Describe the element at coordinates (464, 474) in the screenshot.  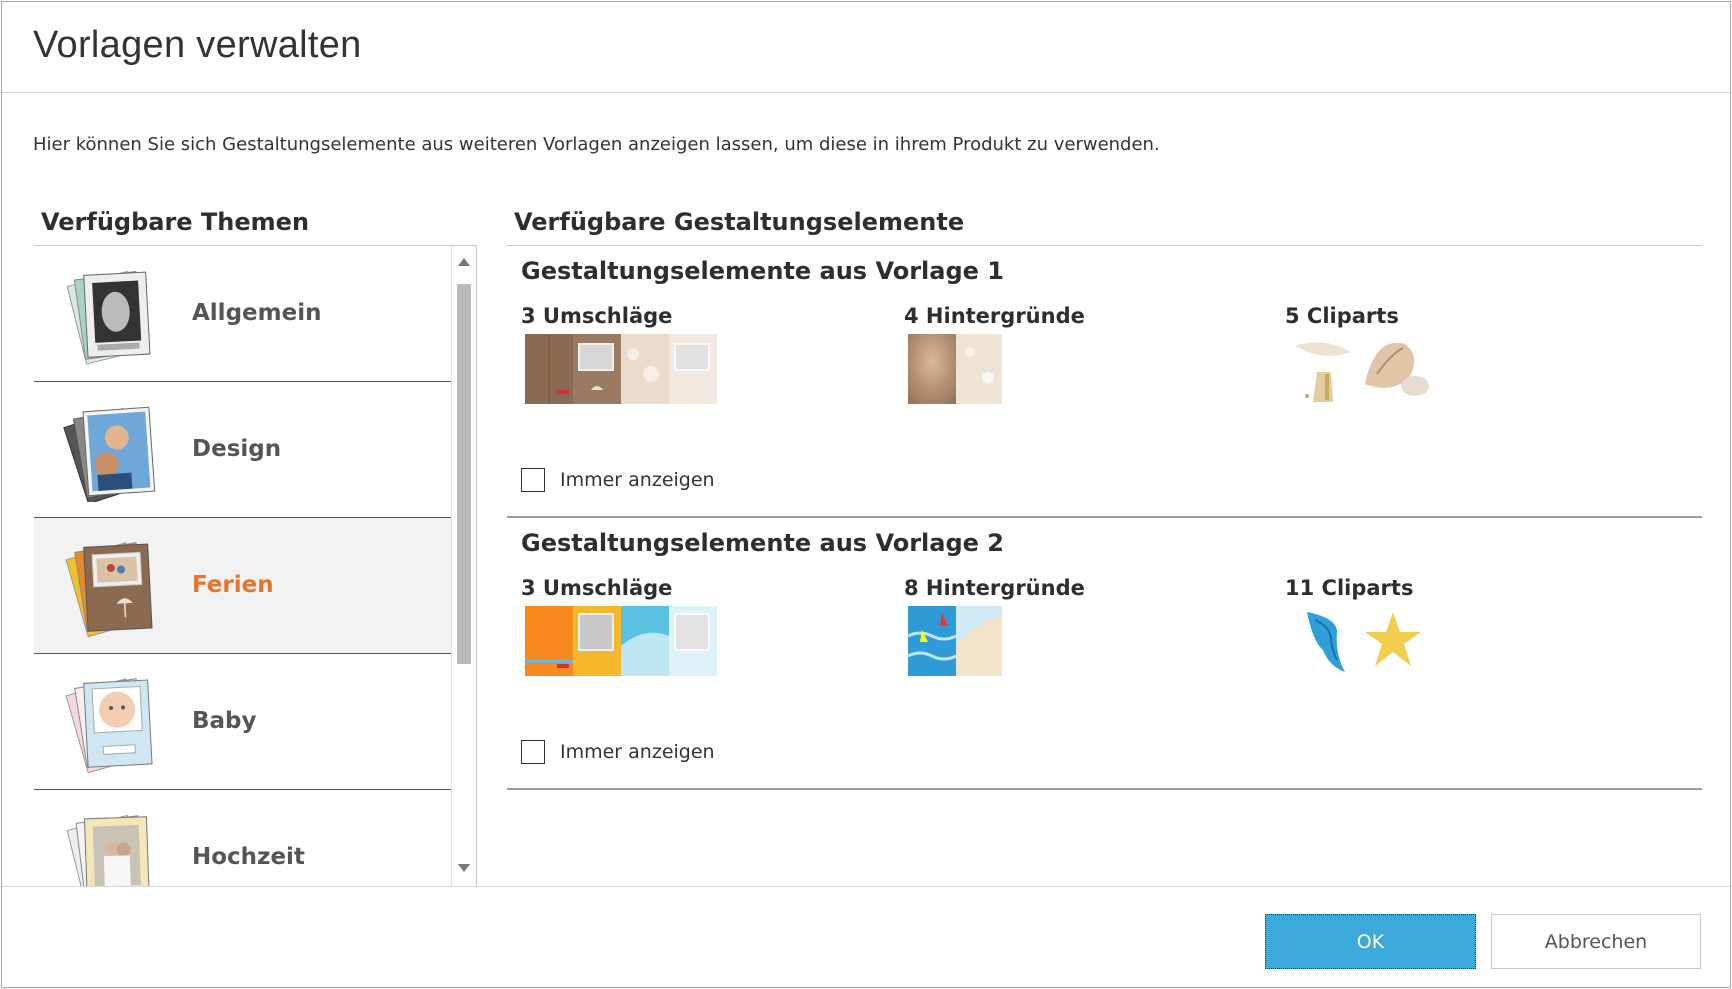
I see `scroll-thumb` at that location.